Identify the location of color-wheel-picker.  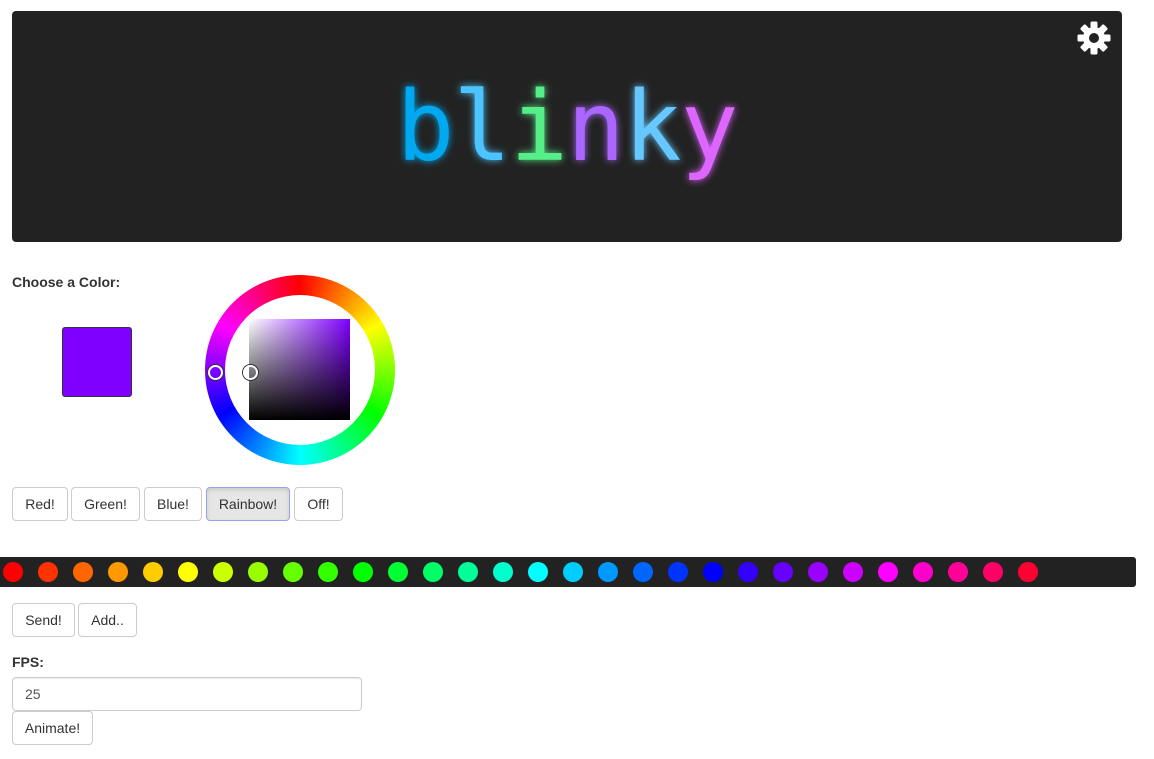
(300, 370).